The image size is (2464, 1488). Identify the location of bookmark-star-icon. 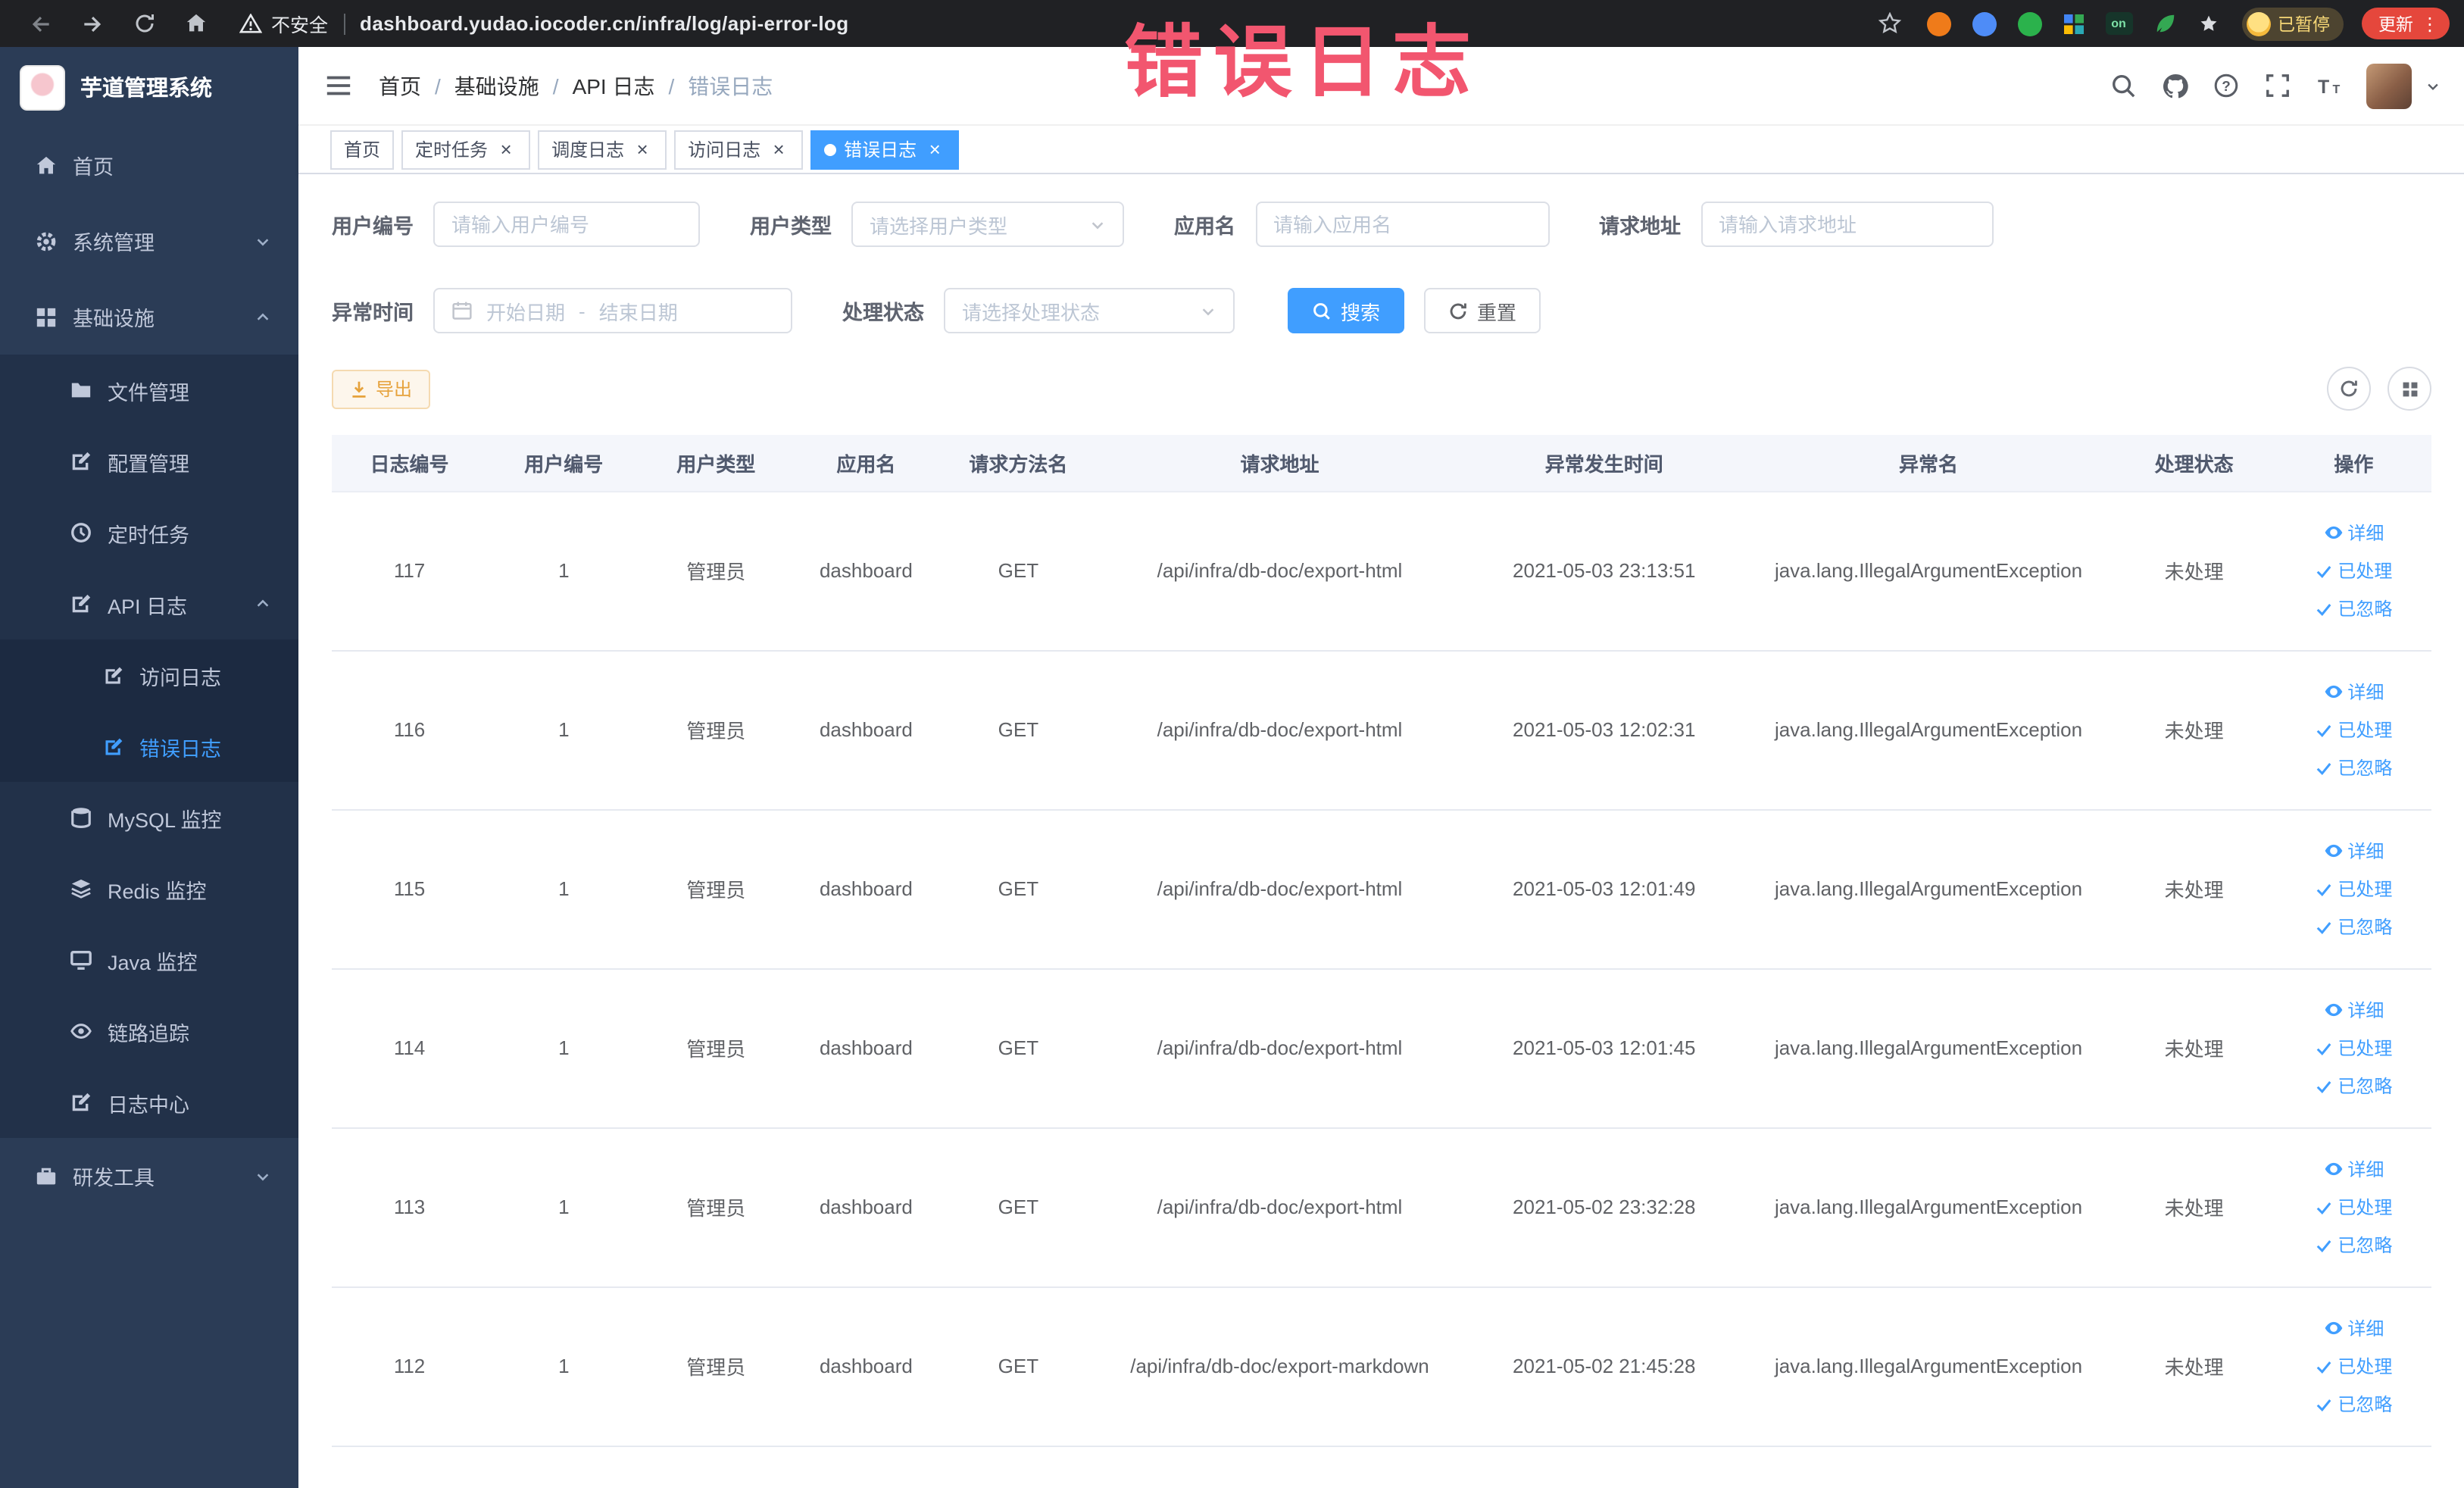
(1889, 23).